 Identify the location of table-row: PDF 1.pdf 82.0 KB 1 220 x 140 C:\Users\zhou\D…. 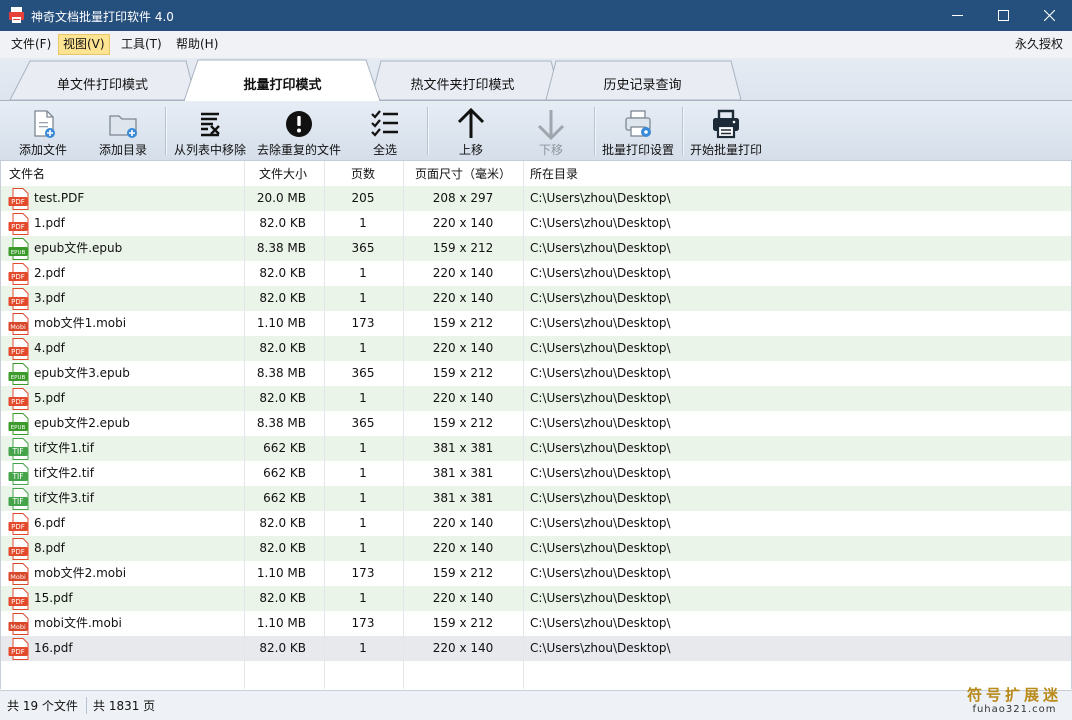
(536, 223).